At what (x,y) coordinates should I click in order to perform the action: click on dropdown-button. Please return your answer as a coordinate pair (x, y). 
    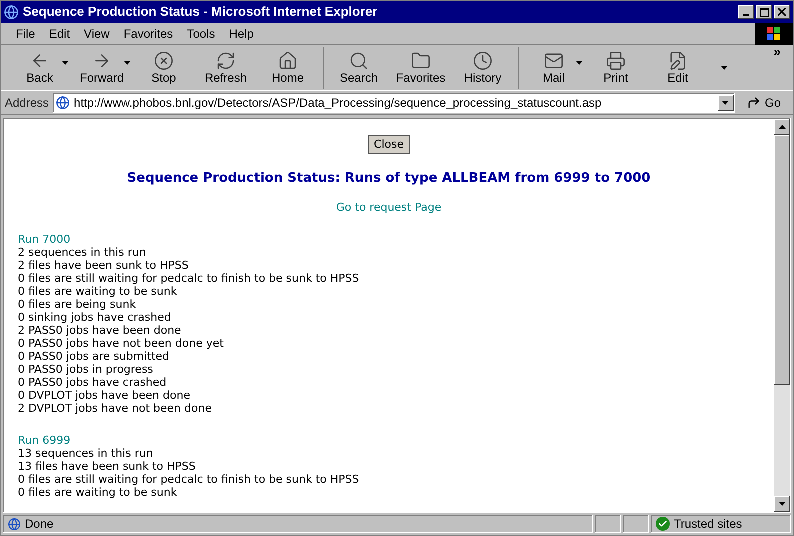
    Looking at the image, I should click on (726, 102).